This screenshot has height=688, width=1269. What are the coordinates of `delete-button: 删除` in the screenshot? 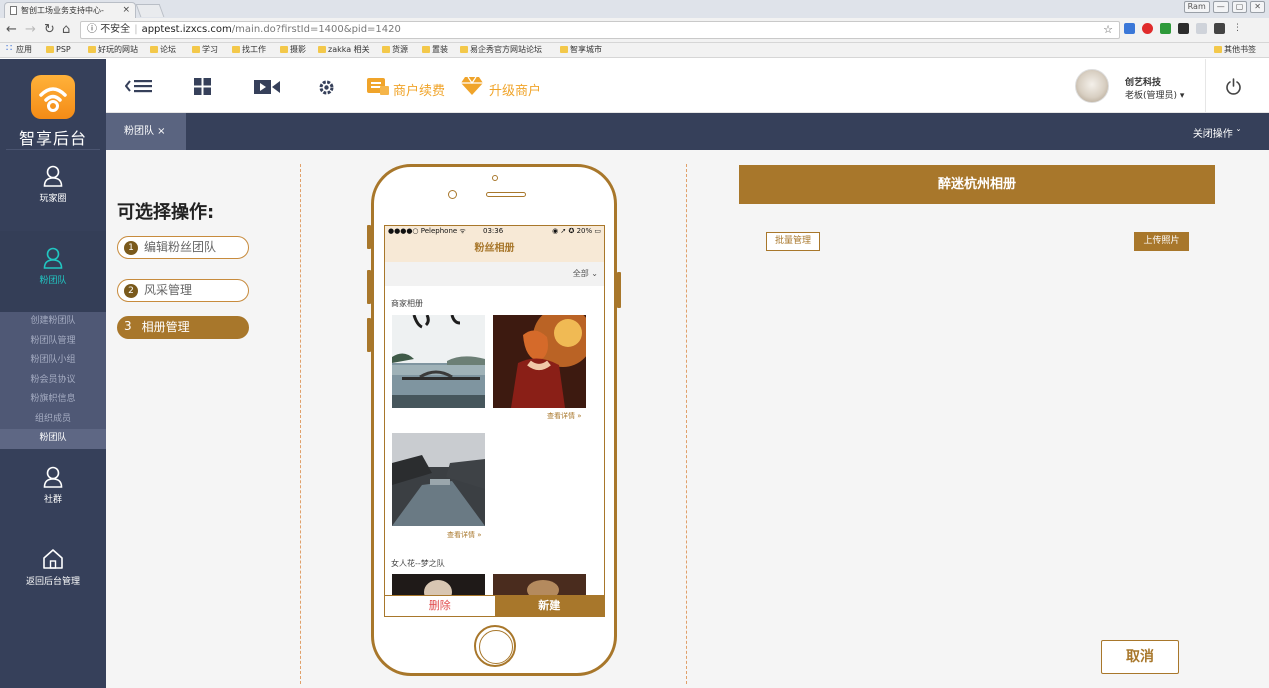 It's located at (440, 606).